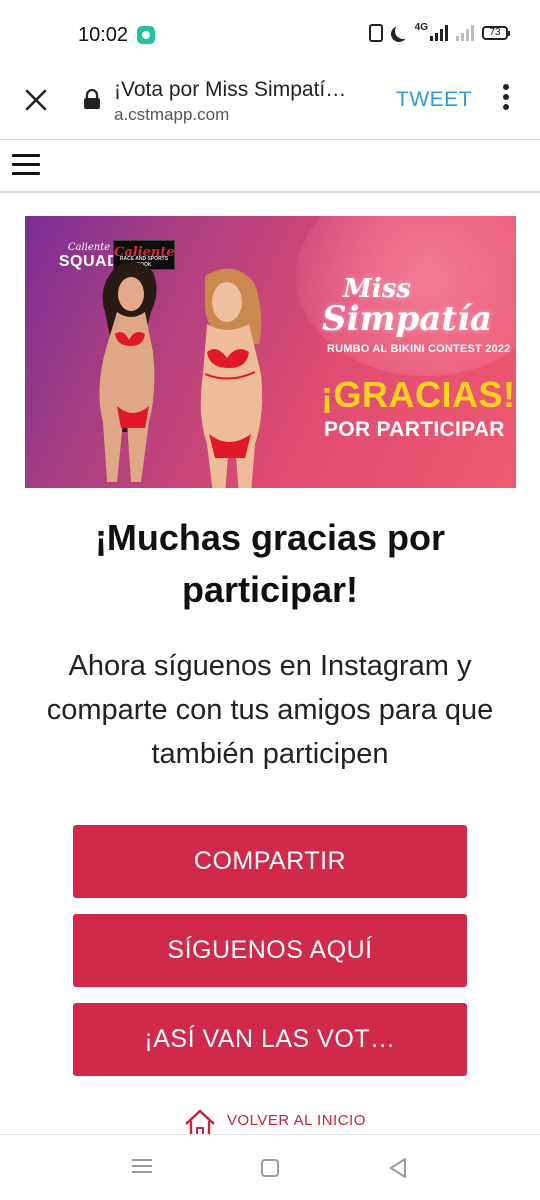 The height and width of the screenshot is (1200, 540). Describe the element at coordinates (92, 99) in the screenshot. I see `lock-icon` at that location.